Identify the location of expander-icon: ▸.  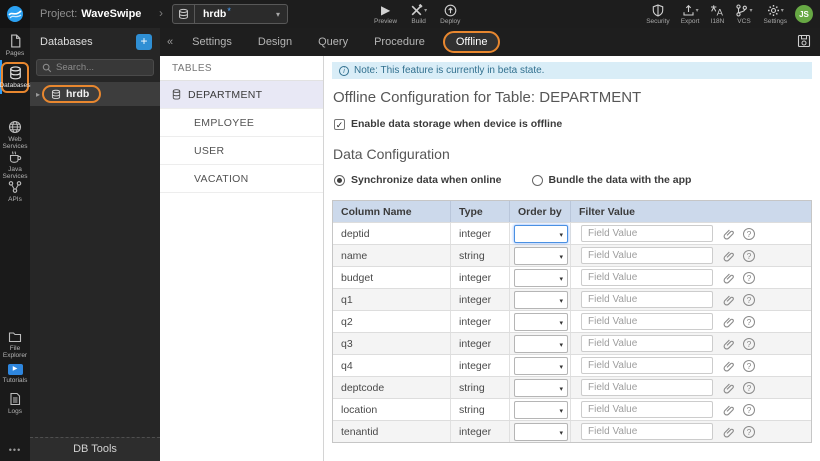
(38, 94).